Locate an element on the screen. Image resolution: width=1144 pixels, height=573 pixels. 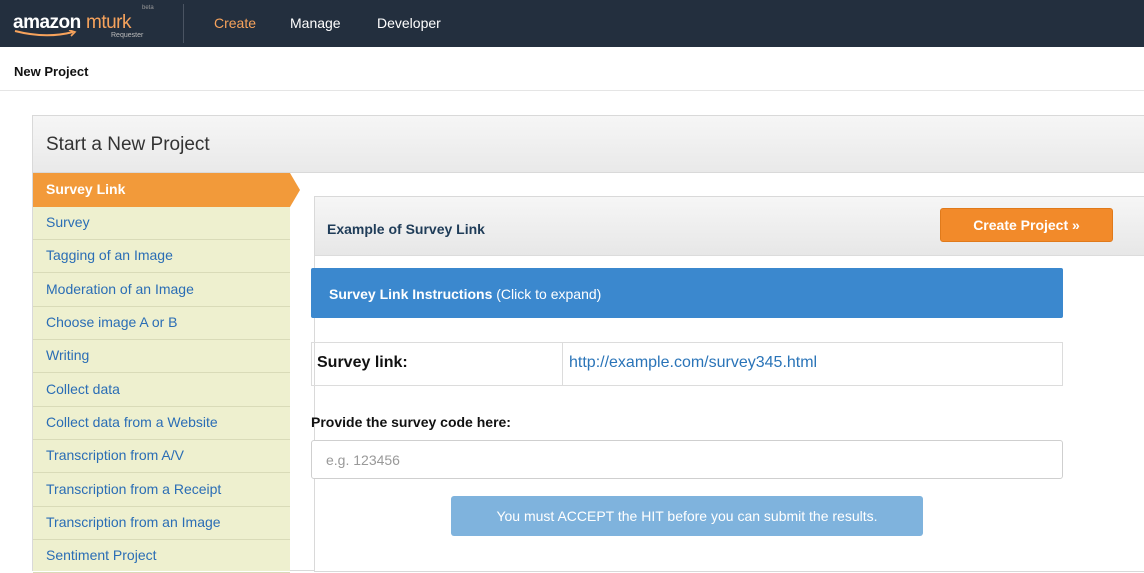
sidebar-item-survey: Survey is located at coordinates (161, 223).